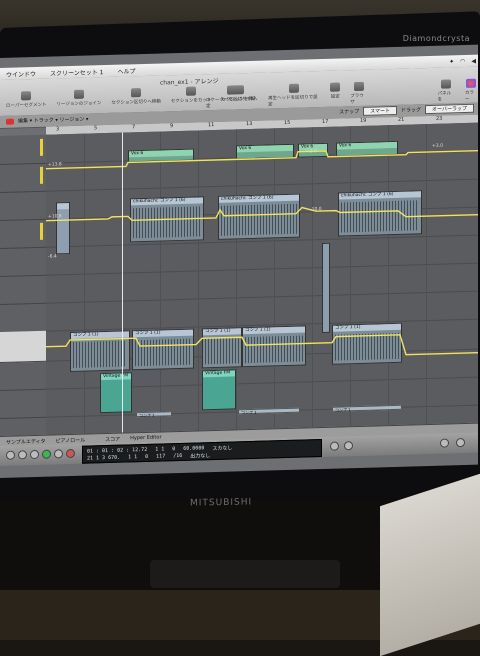 The height and width of the screenshot is (656, 480). What do you see at coordinates (34, 454) in the screenshot?
I see `stop-icon` at bounding box center [34, 454].